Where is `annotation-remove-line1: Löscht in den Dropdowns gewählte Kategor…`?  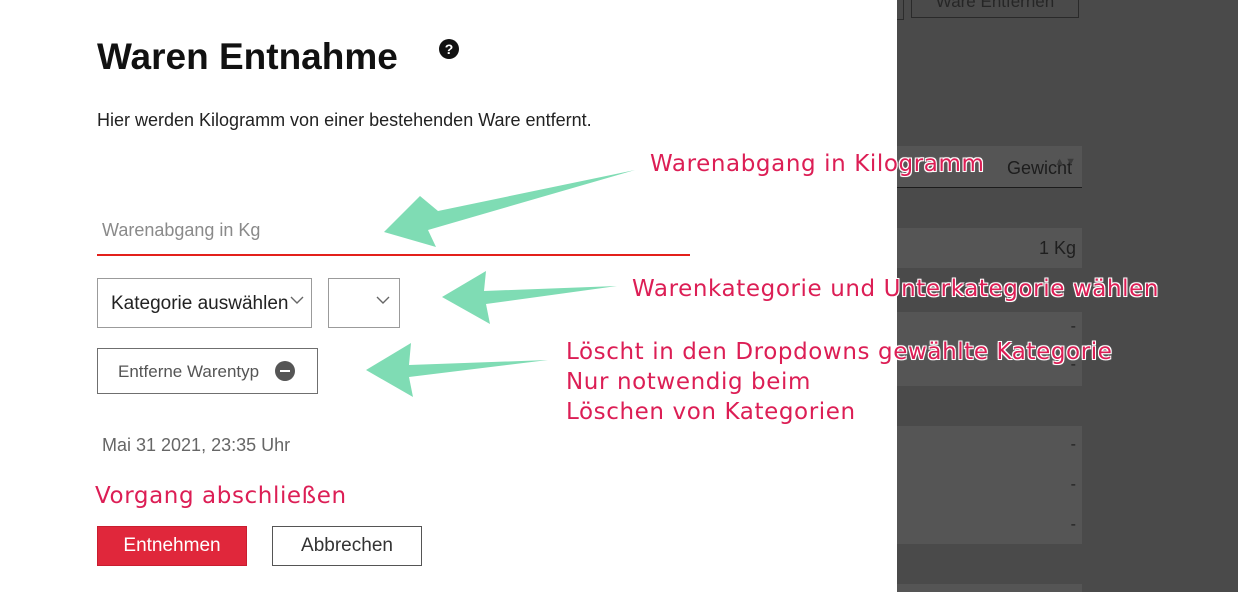
annotation-remove-line1: Löscht in den Dropdowns gewählte Kategor… is located at coordinates (839, 352).